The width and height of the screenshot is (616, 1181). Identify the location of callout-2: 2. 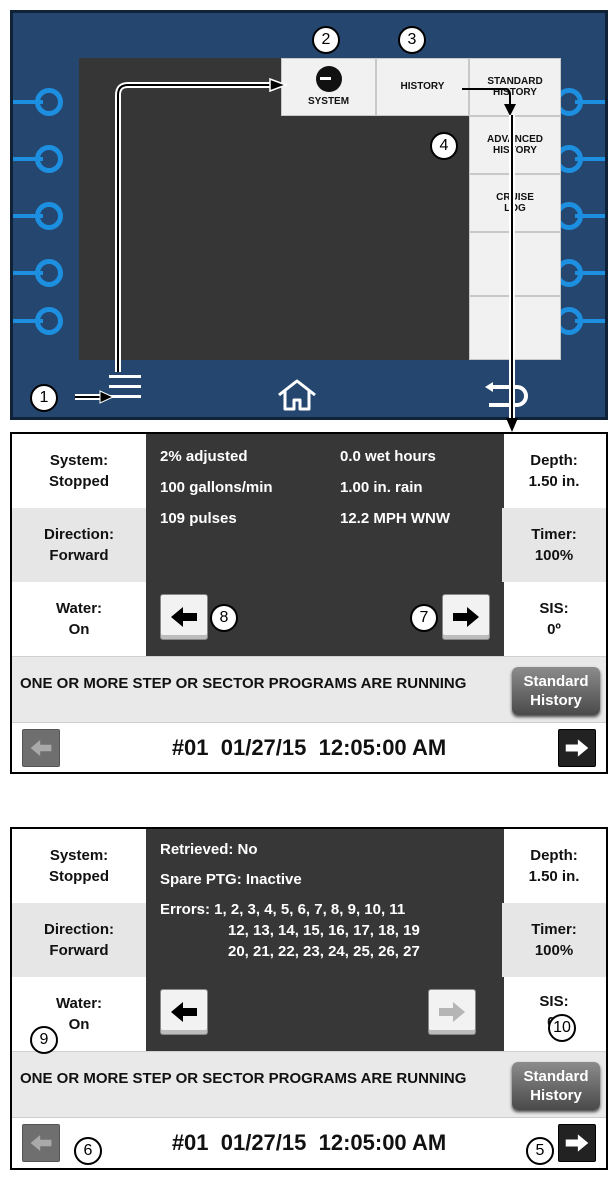
(326, 40).